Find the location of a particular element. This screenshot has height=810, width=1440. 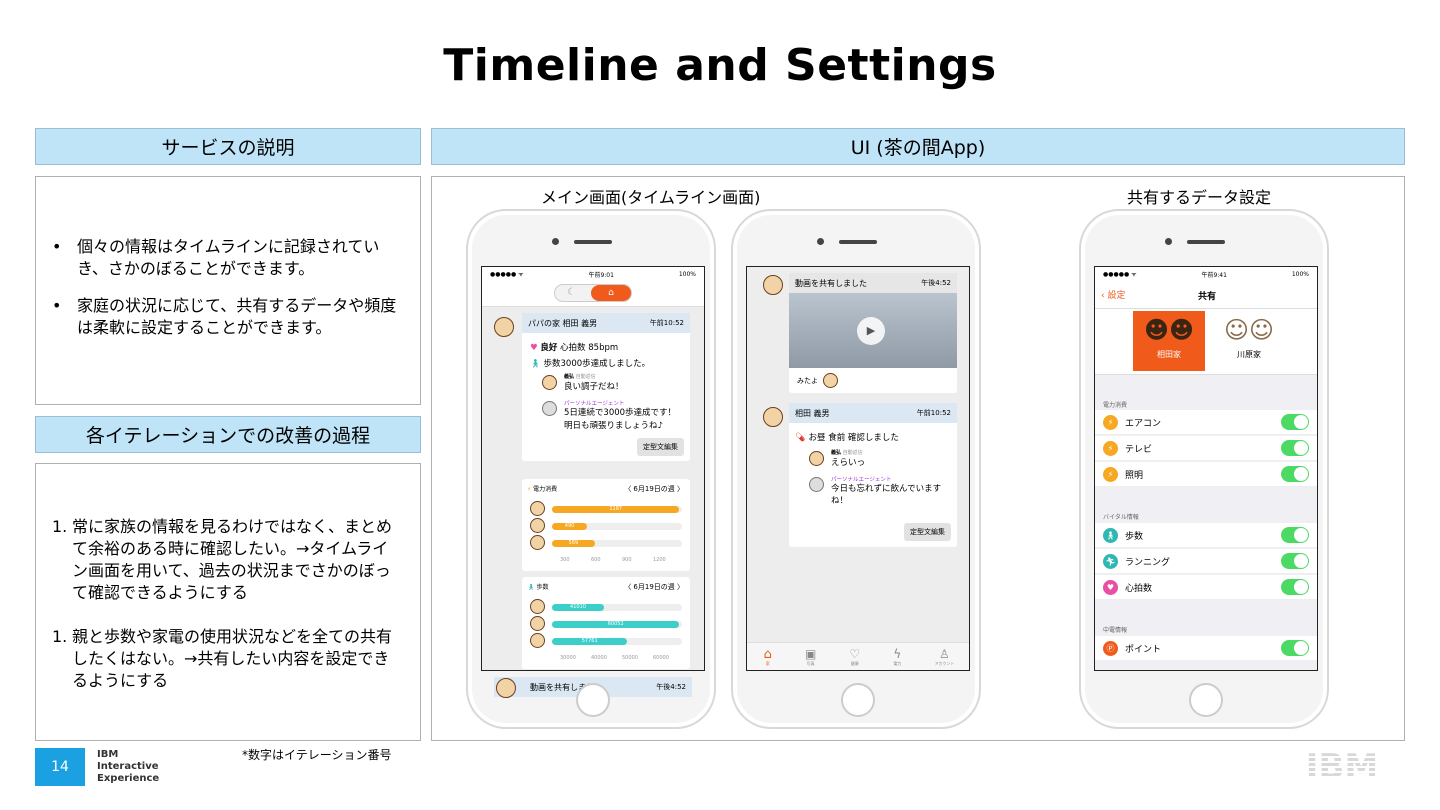

house-icon: ⌂ is located at coordinates (767, 654).